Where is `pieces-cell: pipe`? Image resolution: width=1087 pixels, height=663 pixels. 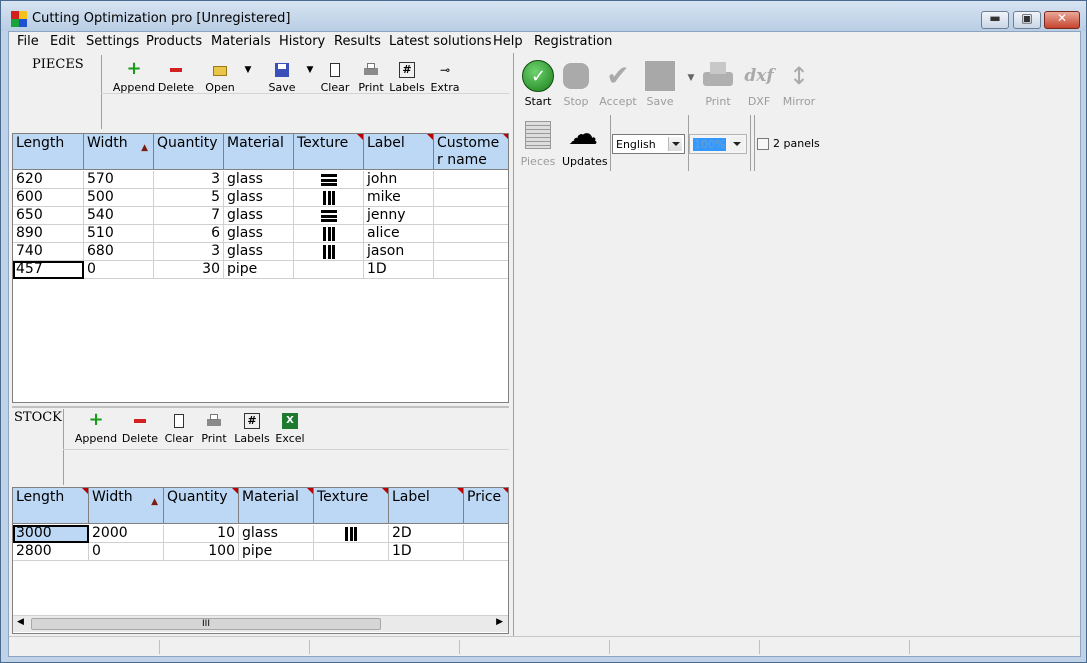 pieces-cell: pipe is located at coordinates (259, 270).